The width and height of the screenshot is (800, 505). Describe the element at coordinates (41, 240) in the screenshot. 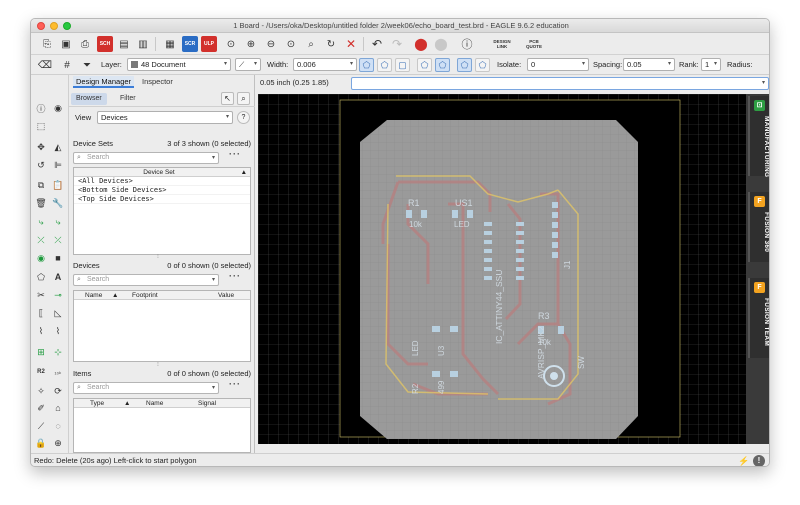

I see `ripup-icon: ⤫` at that location.